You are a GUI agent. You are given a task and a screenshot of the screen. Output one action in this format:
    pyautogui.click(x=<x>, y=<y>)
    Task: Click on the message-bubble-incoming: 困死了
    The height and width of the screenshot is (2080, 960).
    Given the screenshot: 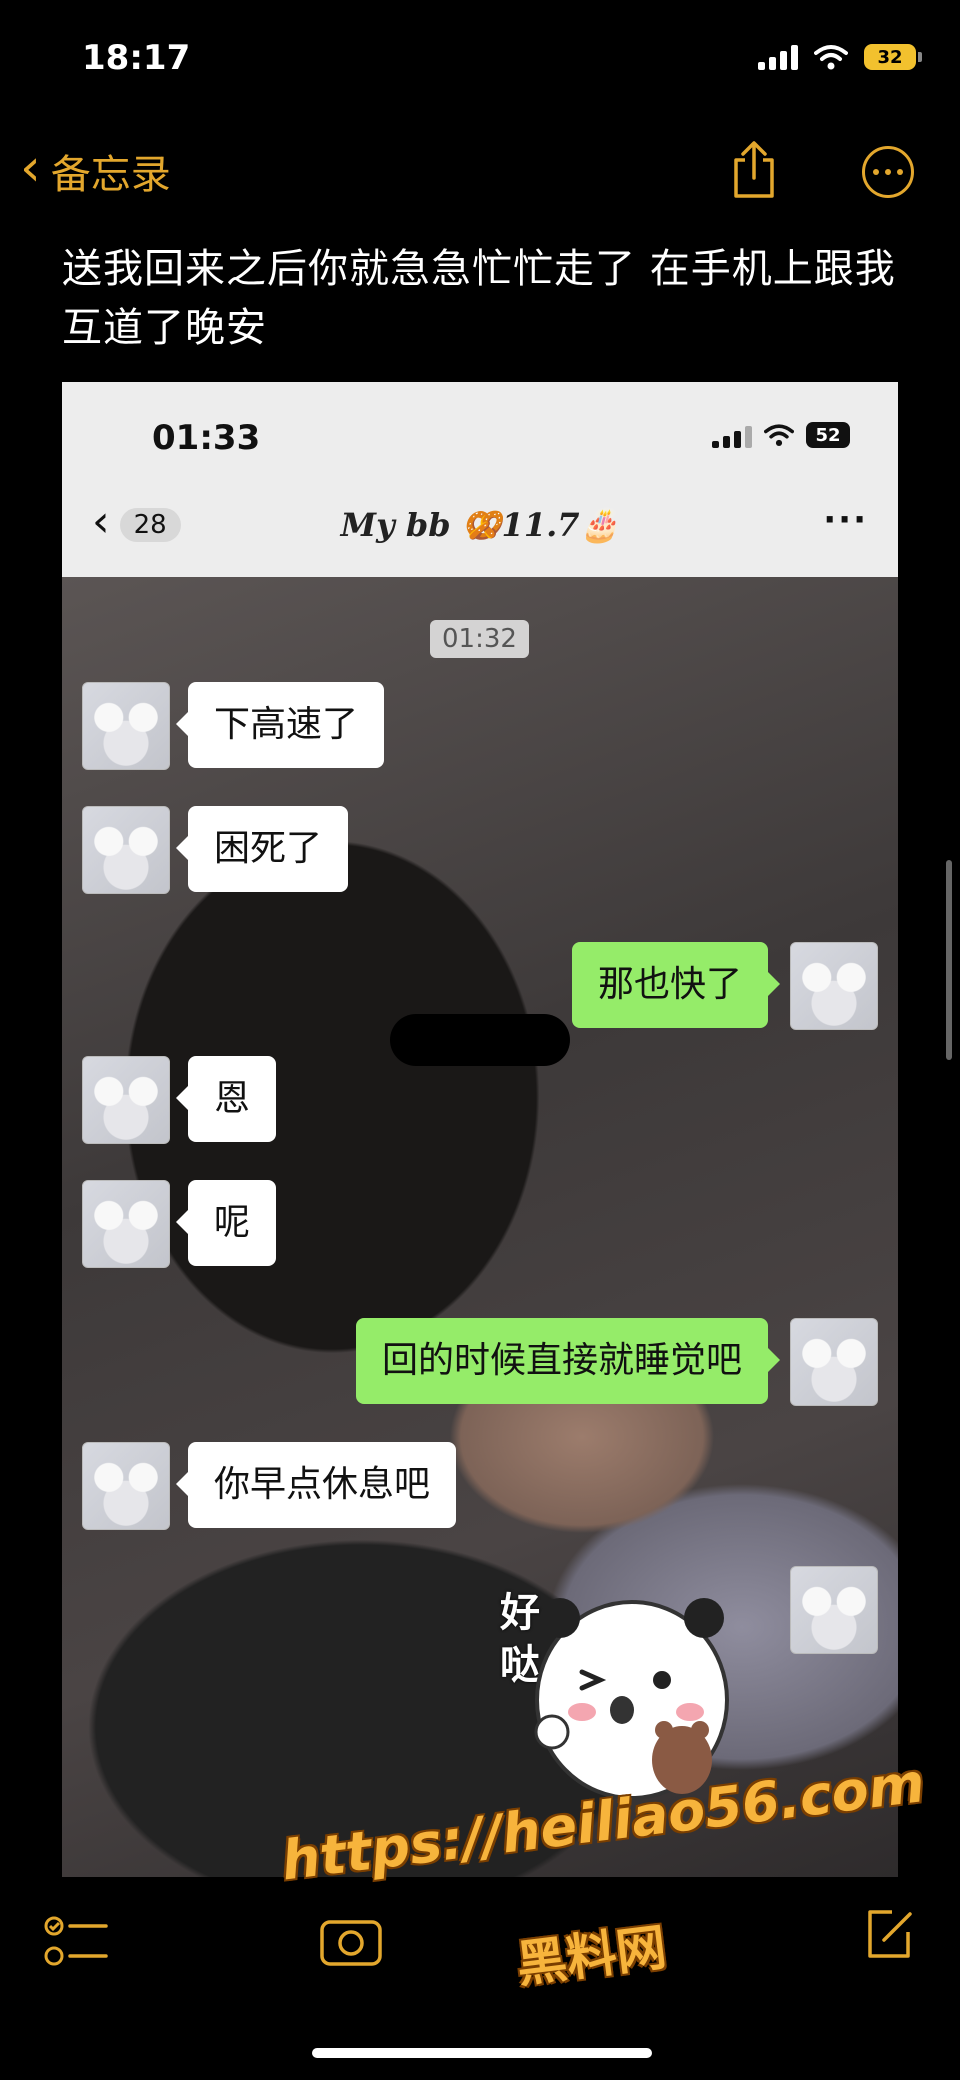 What is the action you would take?
    pyautogui.click(x=262, y=849)
    